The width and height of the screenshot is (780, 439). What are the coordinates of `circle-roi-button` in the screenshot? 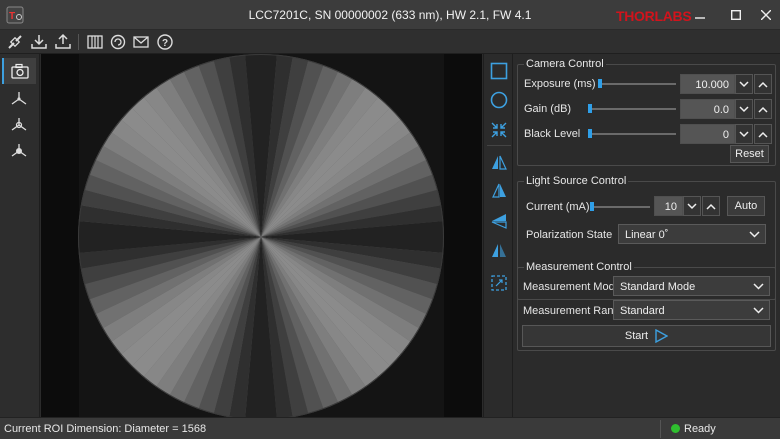 It's located at (499, 100).